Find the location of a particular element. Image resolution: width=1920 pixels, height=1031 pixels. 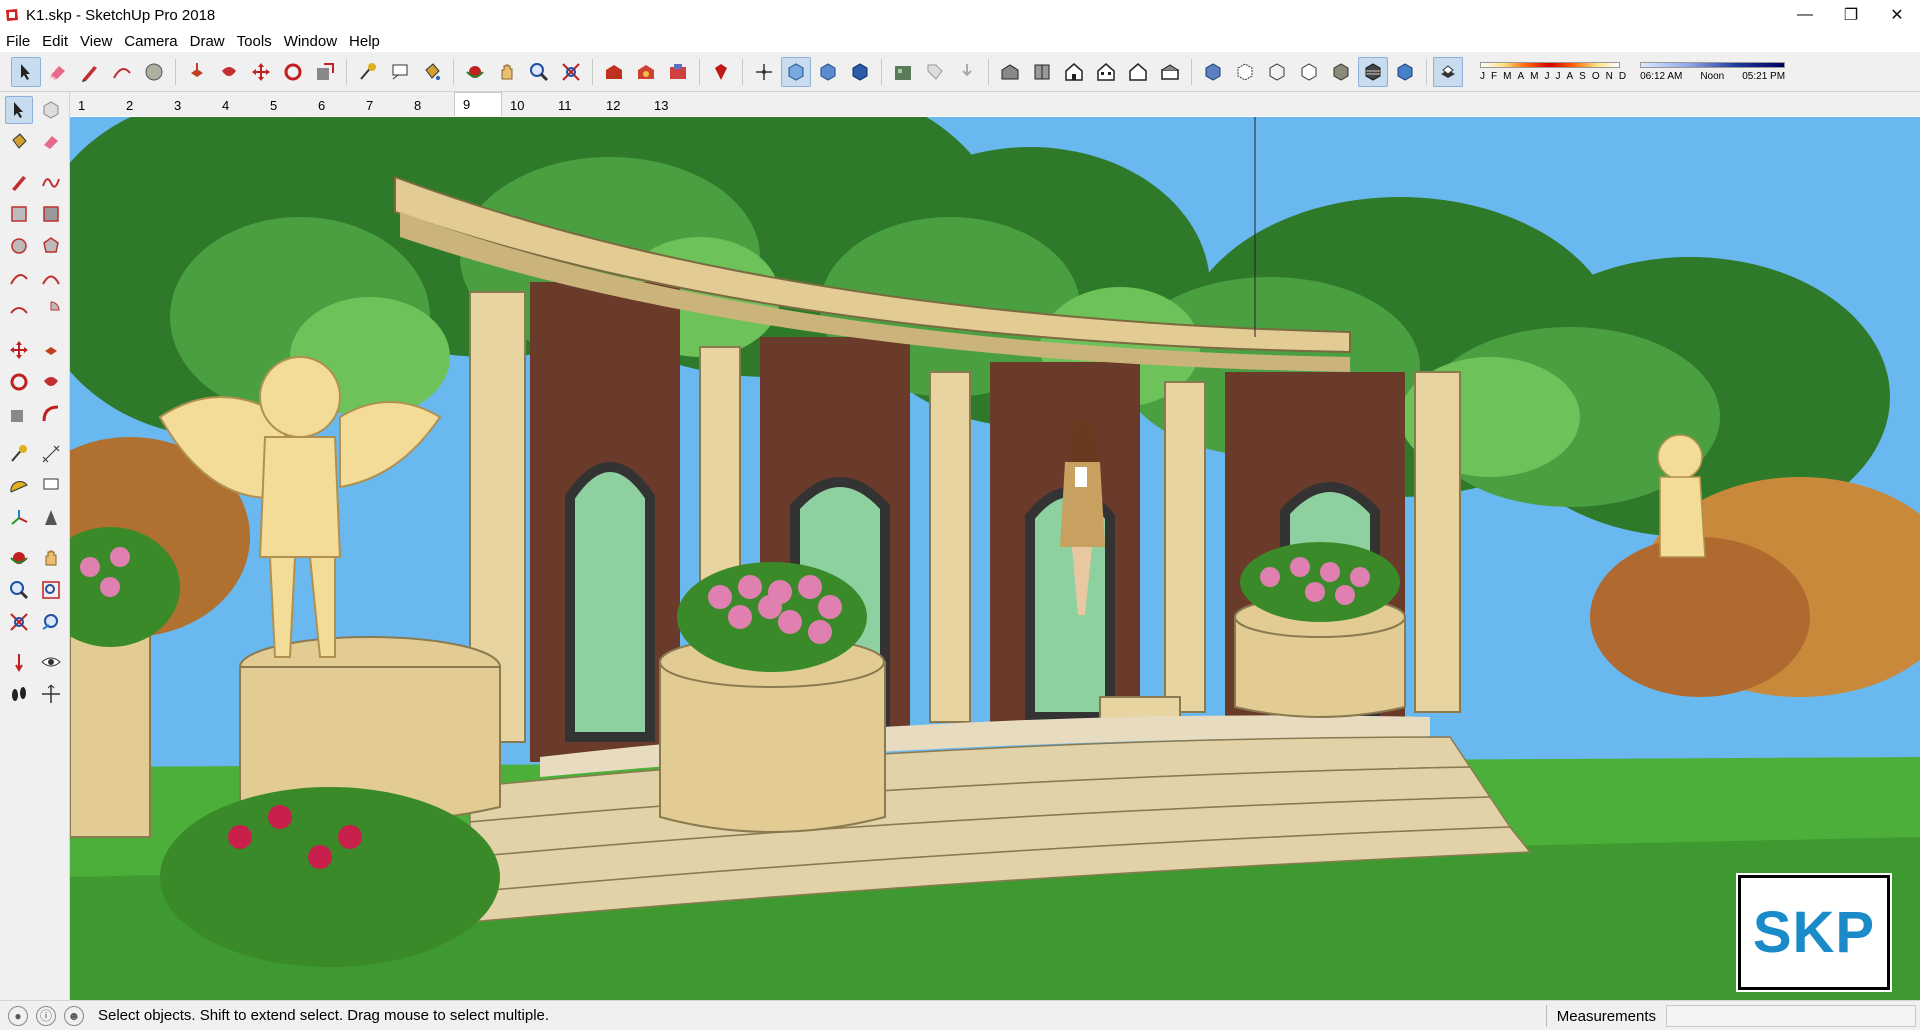

select-tool-button is located at coordinates (26, 71).